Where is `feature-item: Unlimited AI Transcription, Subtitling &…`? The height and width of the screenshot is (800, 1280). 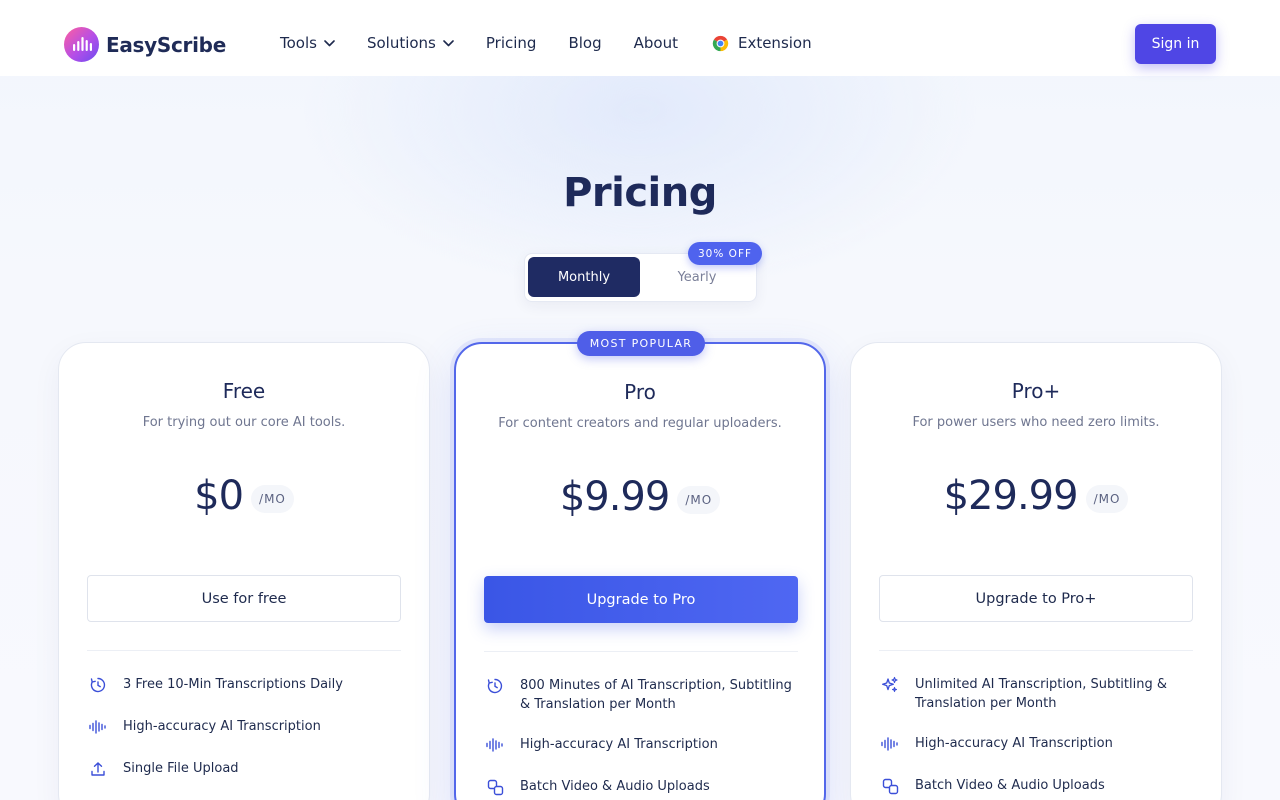
feature-item: Unlimited AI Transcription, Subtitling &… is located at coordinates (1037, 694).